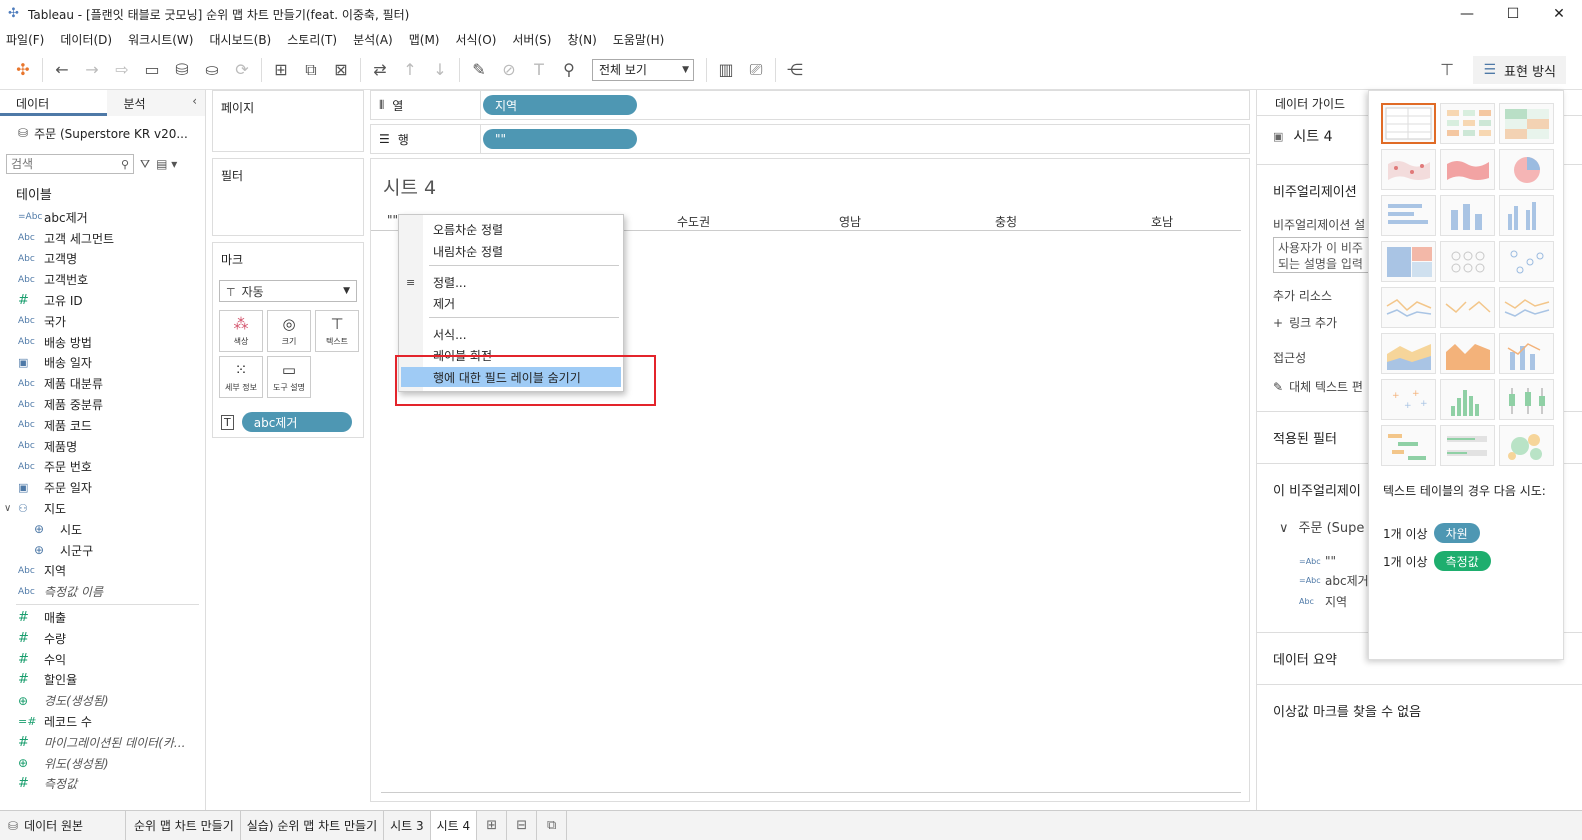 The width and height of the screenshot is (1582, 840). I want to click on new-datasource-icon: ⛁, so click(182, 70).